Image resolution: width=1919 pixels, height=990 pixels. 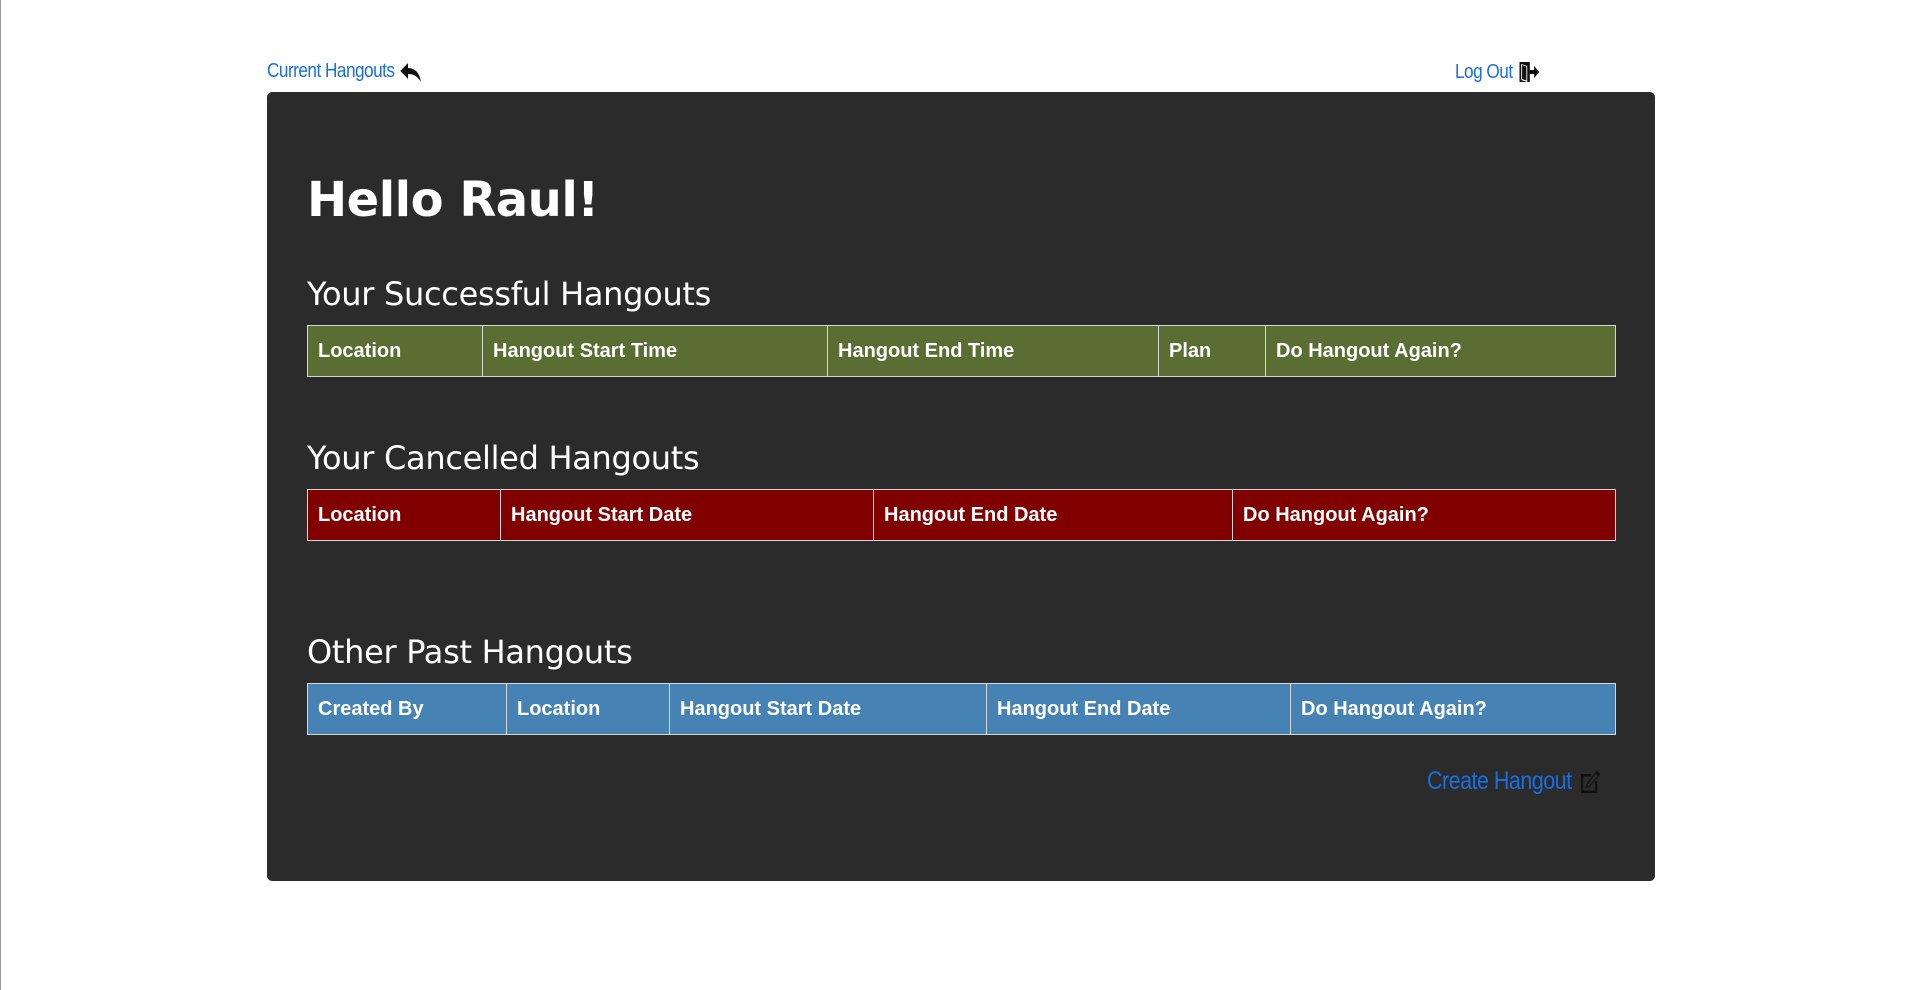 I want to click on successful-hangouts-title: Your Successful Hangouts, so click(x=509, y=294).